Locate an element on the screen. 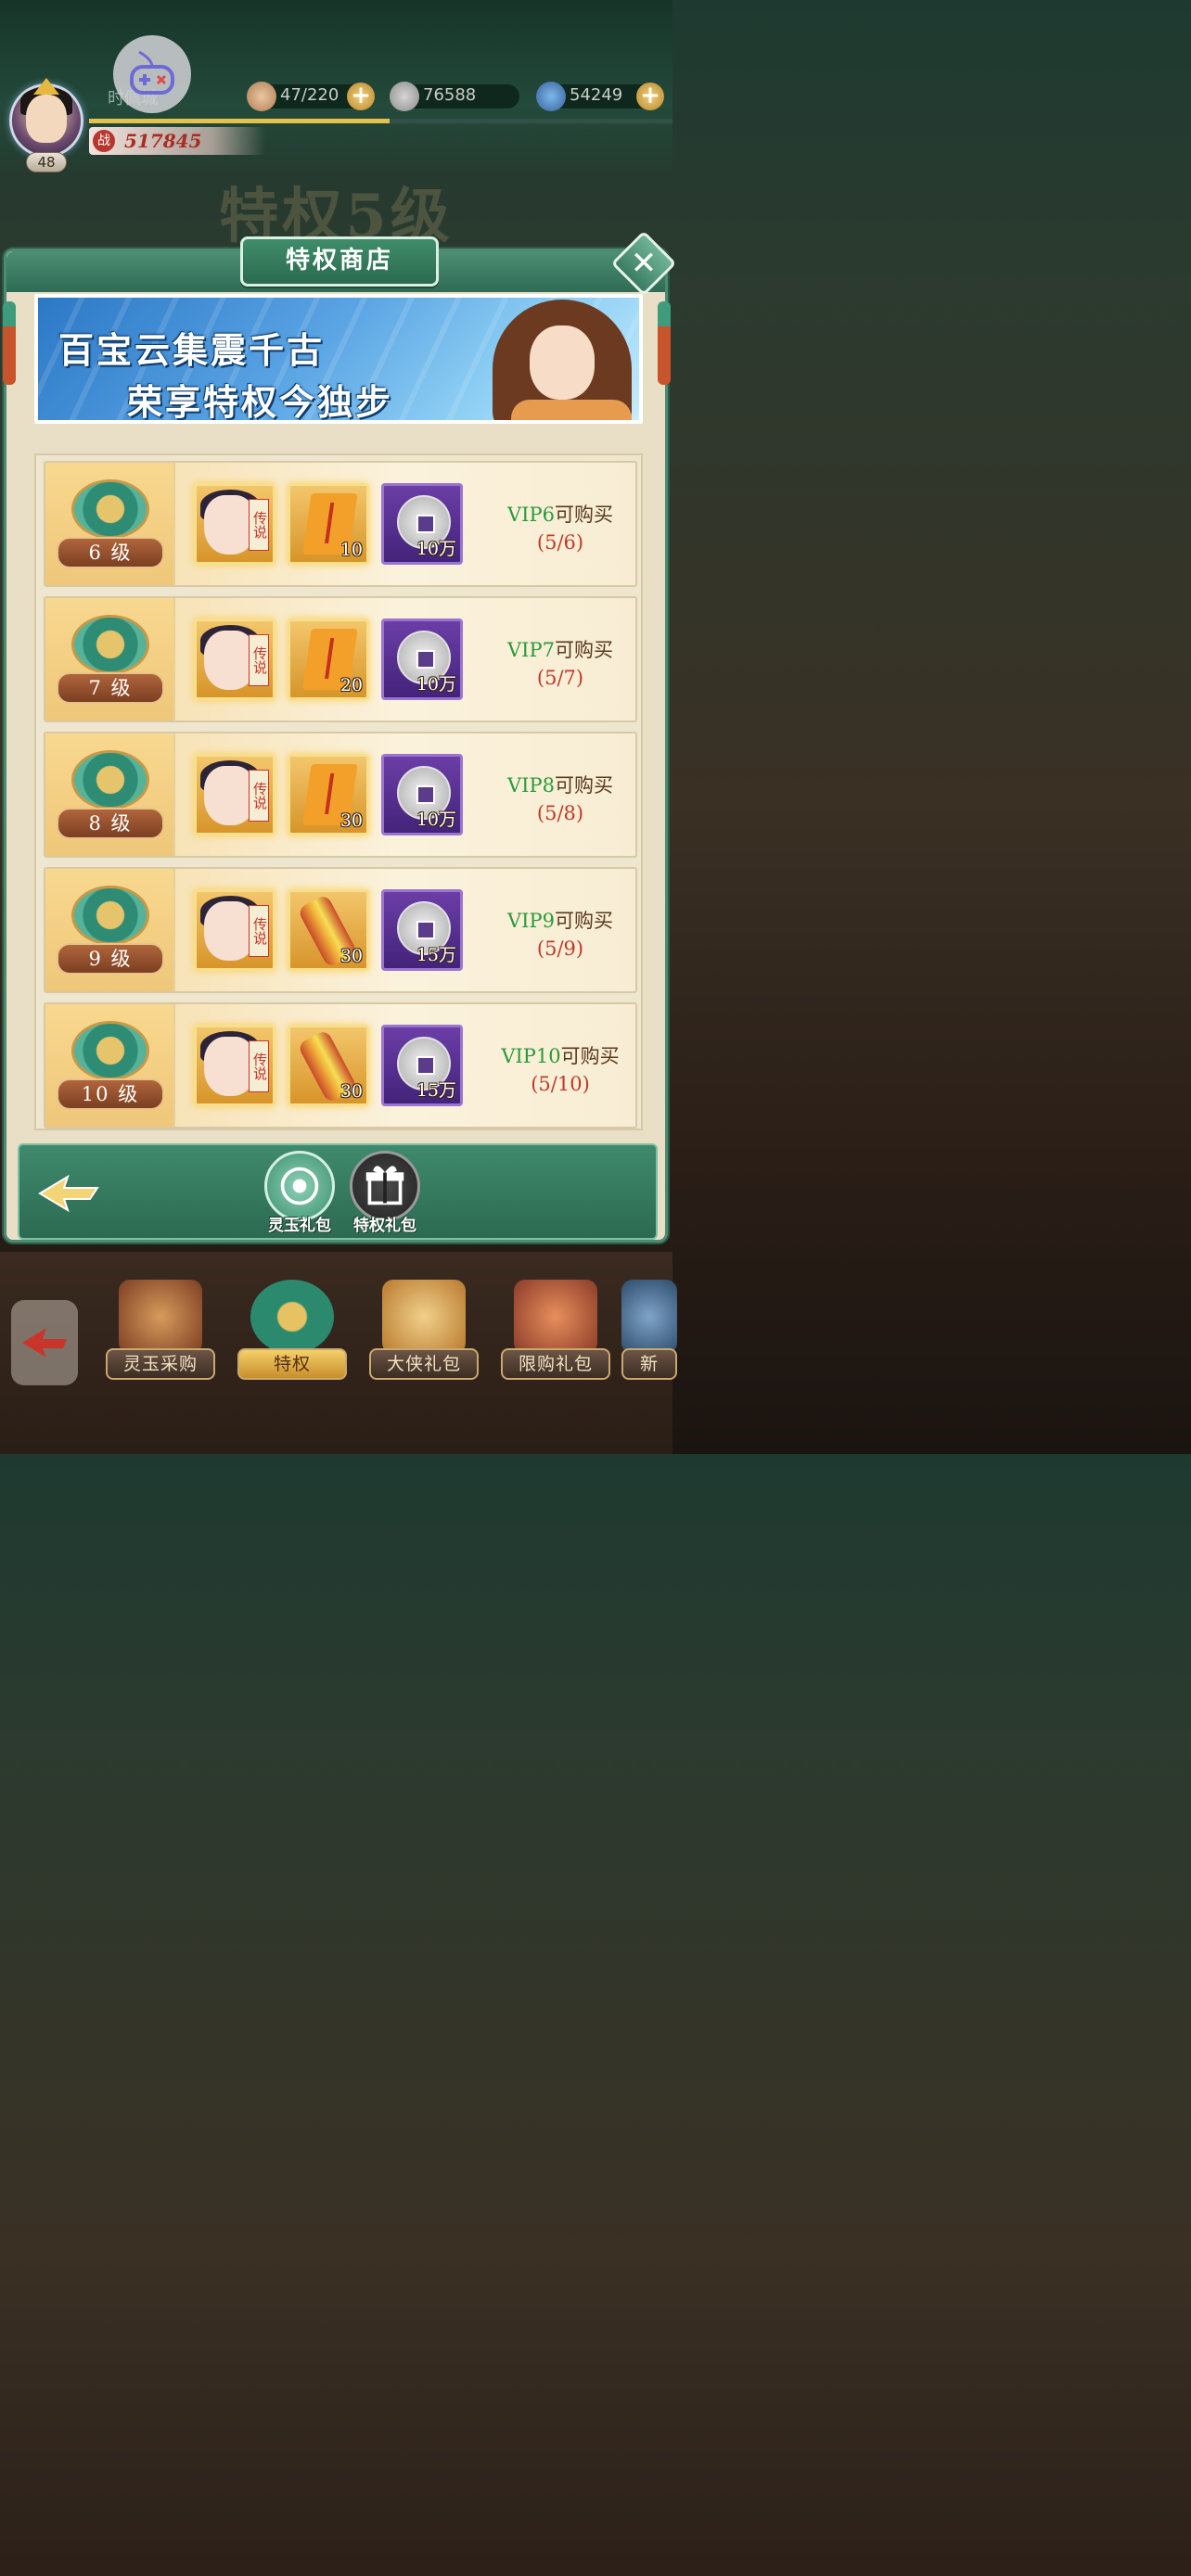 The image size is (1191, 2576). vip-requirement: VIP6 is located at coordinates (531, 515).